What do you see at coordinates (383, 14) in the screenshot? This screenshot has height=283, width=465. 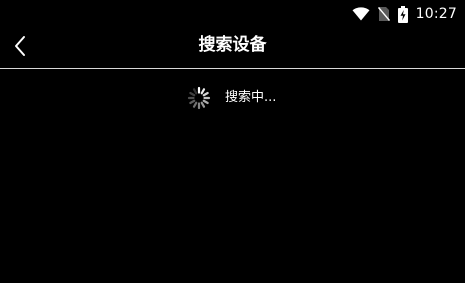 I see `no-sim-icon` at bounding box center [383, 14].